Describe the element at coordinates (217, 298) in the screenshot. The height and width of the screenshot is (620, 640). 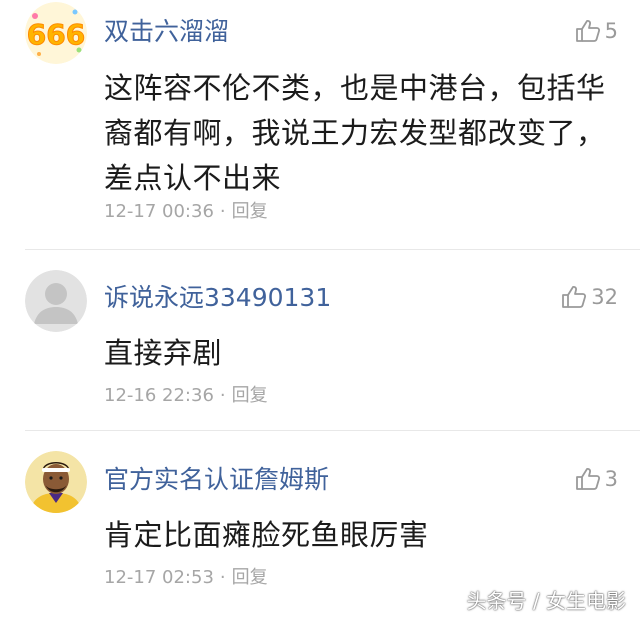
I see `comment-username: 诉说永远33490131` at that location.